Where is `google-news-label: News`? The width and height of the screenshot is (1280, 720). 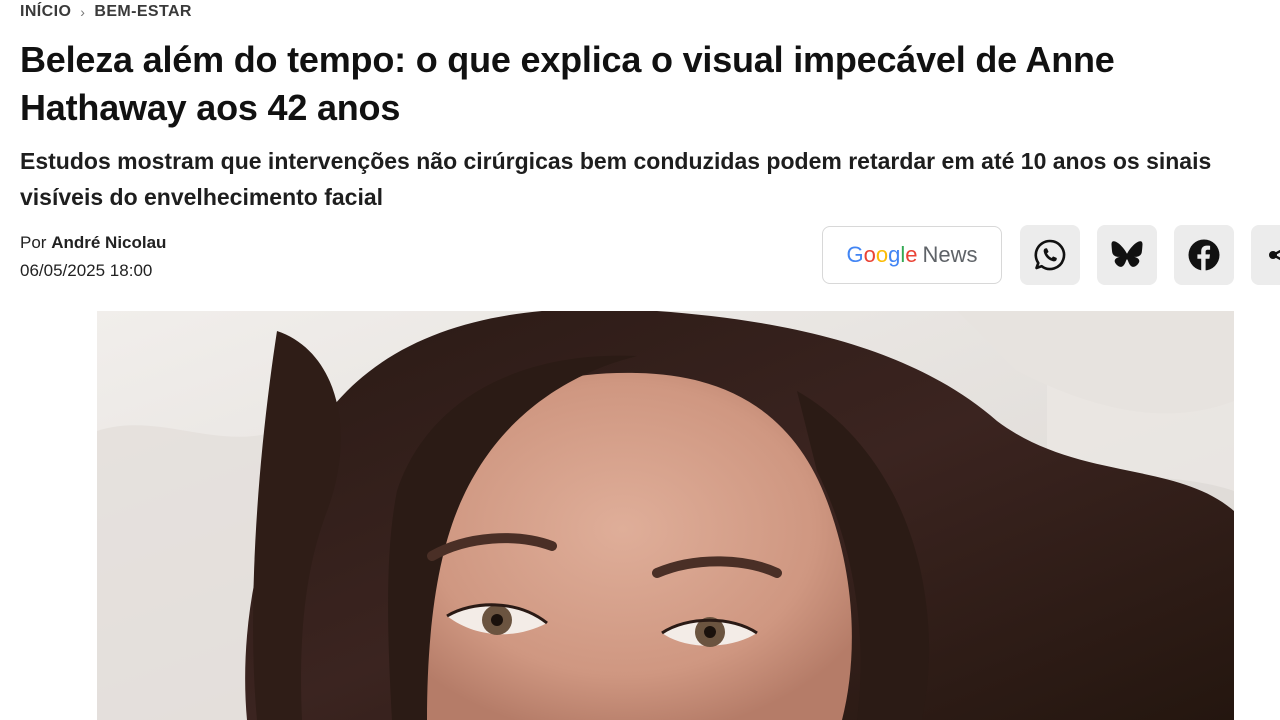 google-news-label: News is located at coordinates (950, 254).